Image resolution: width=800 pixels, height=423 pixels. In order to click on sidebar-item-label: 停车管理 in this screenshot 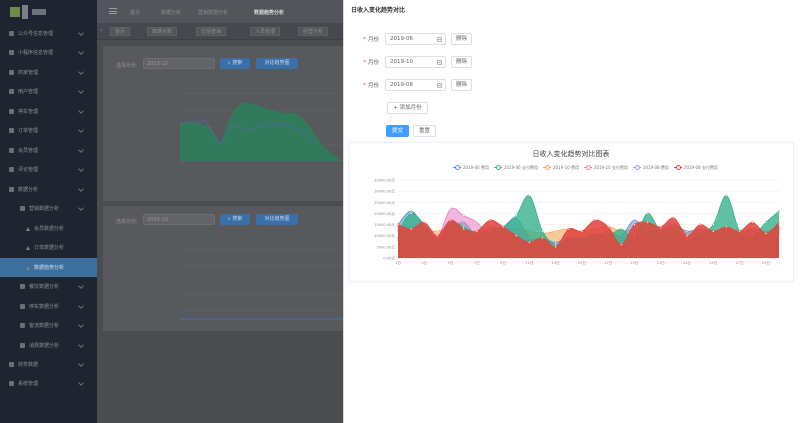, I will do `click(28, 112)`.